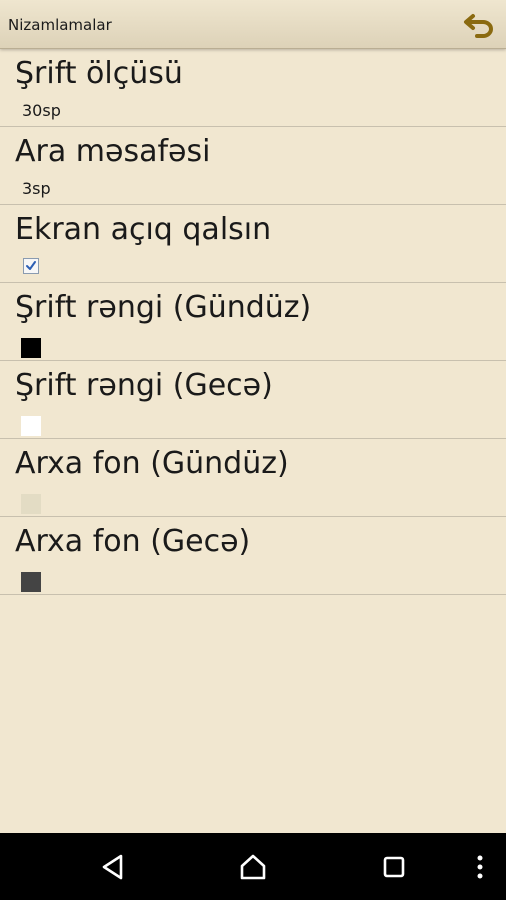  I want to click on setting-label: Arxa fon (Gecə), so click(133, 541).